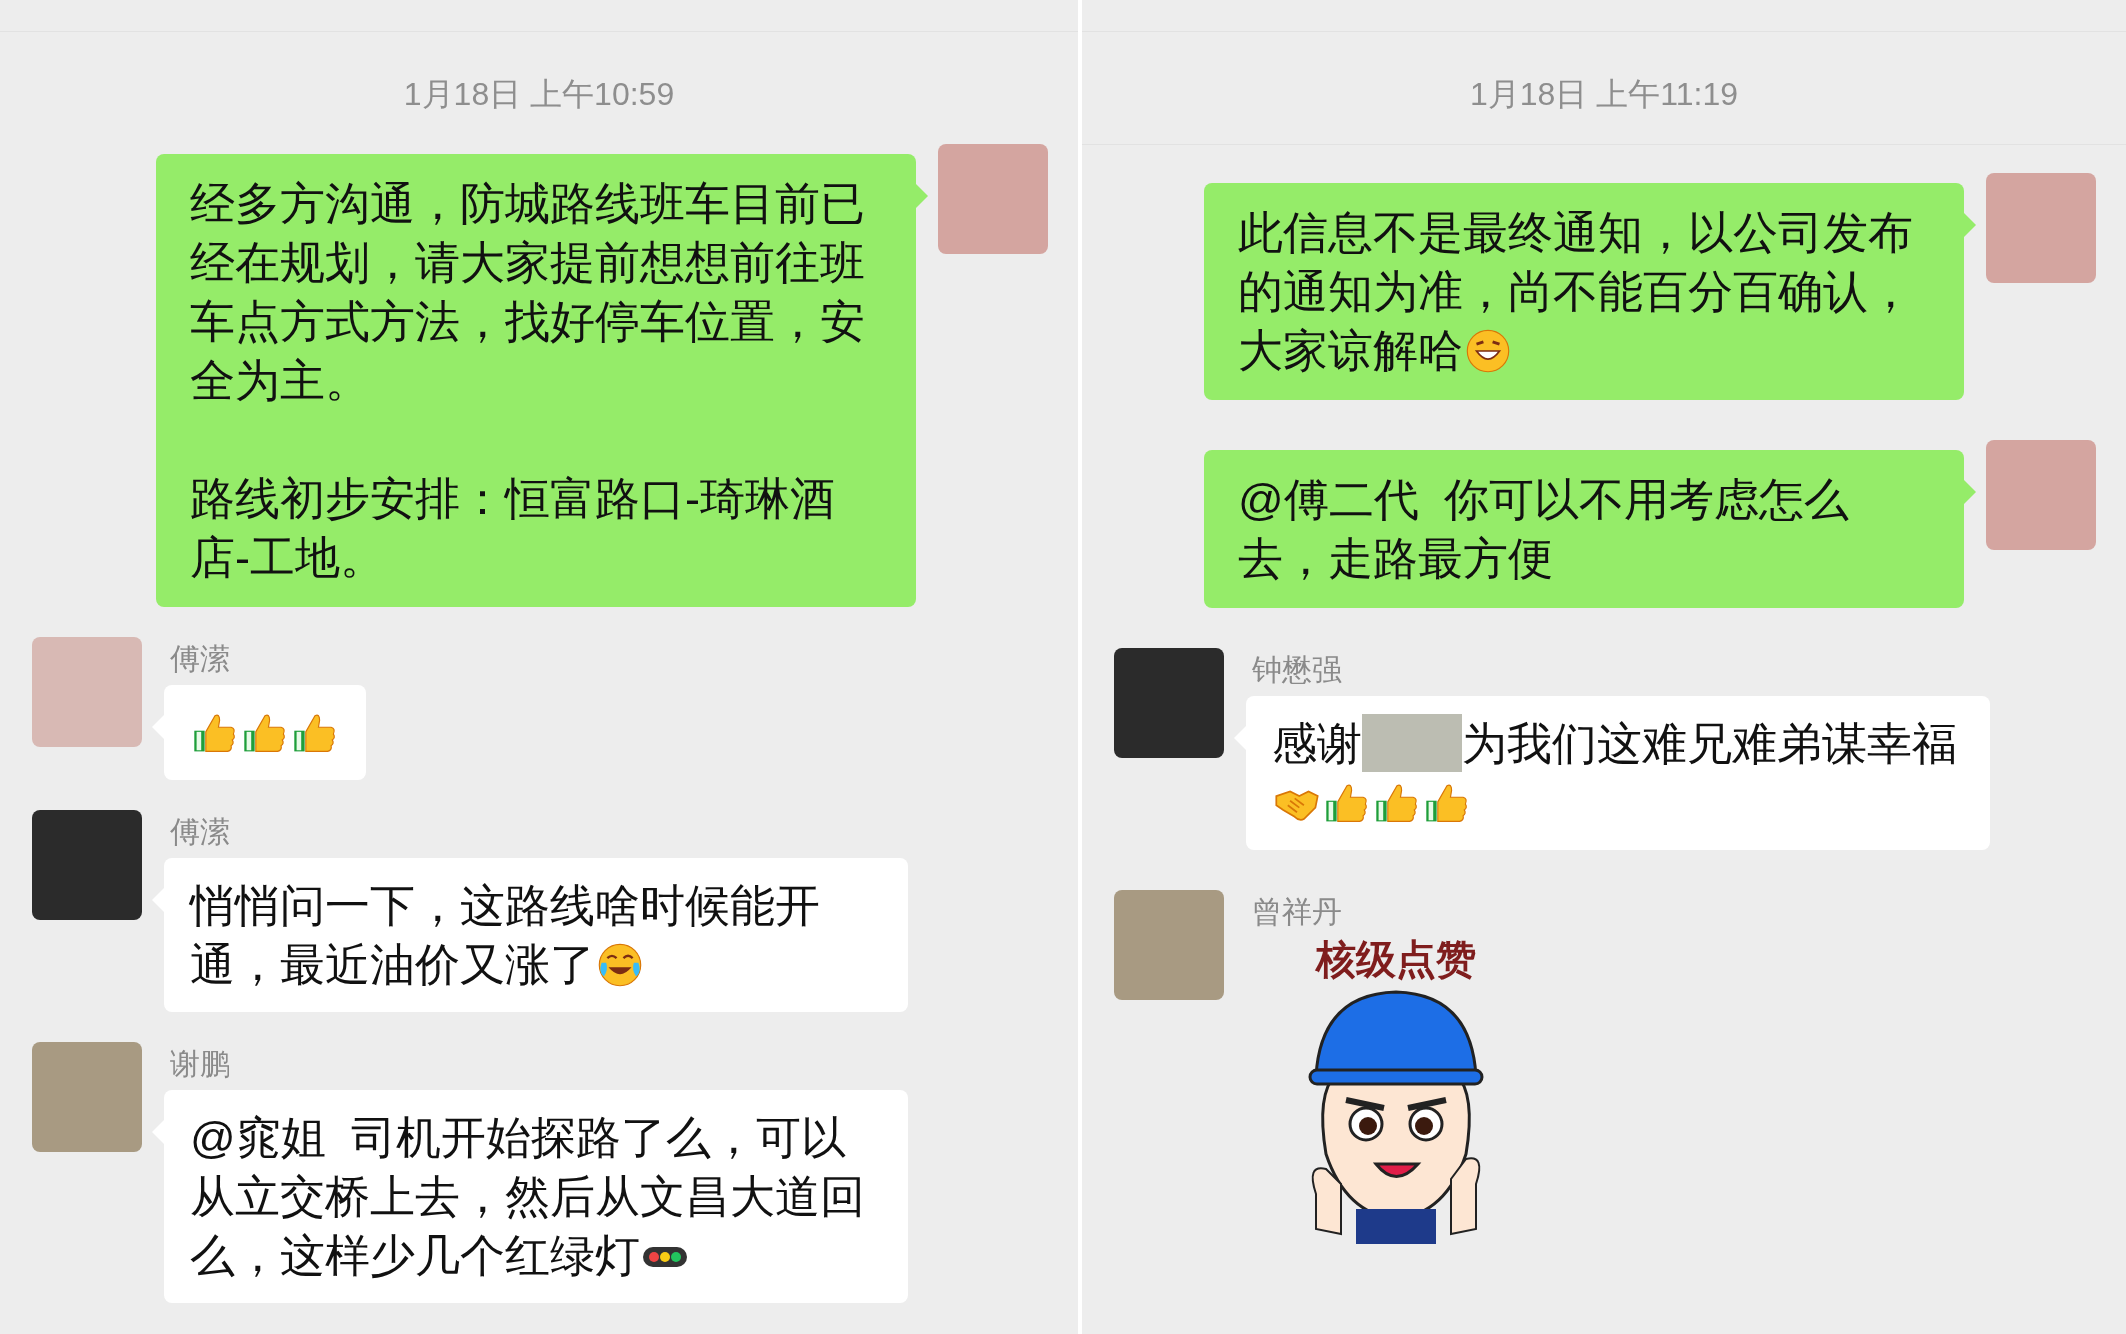 The width and height of the screenshot is (2126, 1334). Describe the element at coordinates (1488, 351) in the screenshot. I see `grinning-face-icon` at that location.